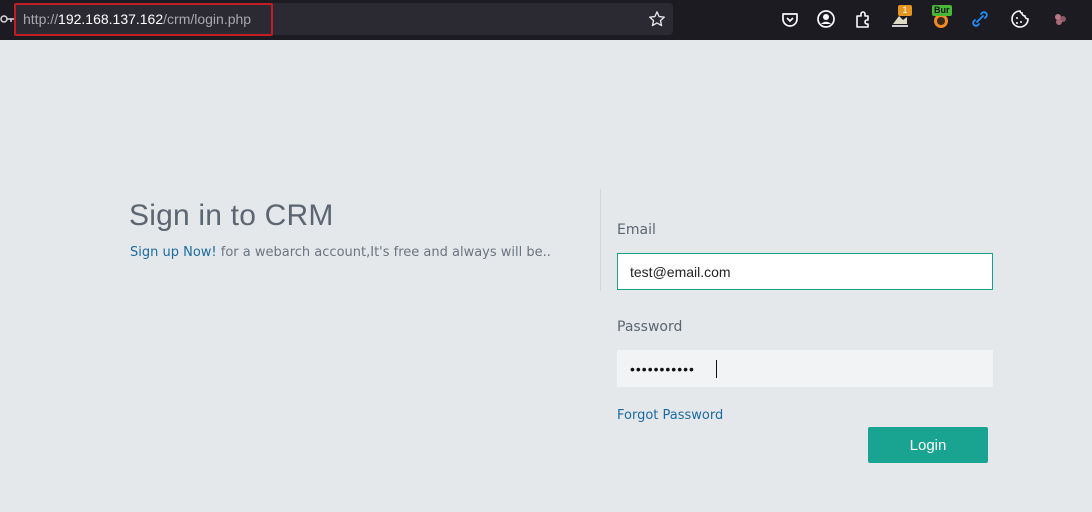  I want to click on extensions-icon, so click(863, 19).